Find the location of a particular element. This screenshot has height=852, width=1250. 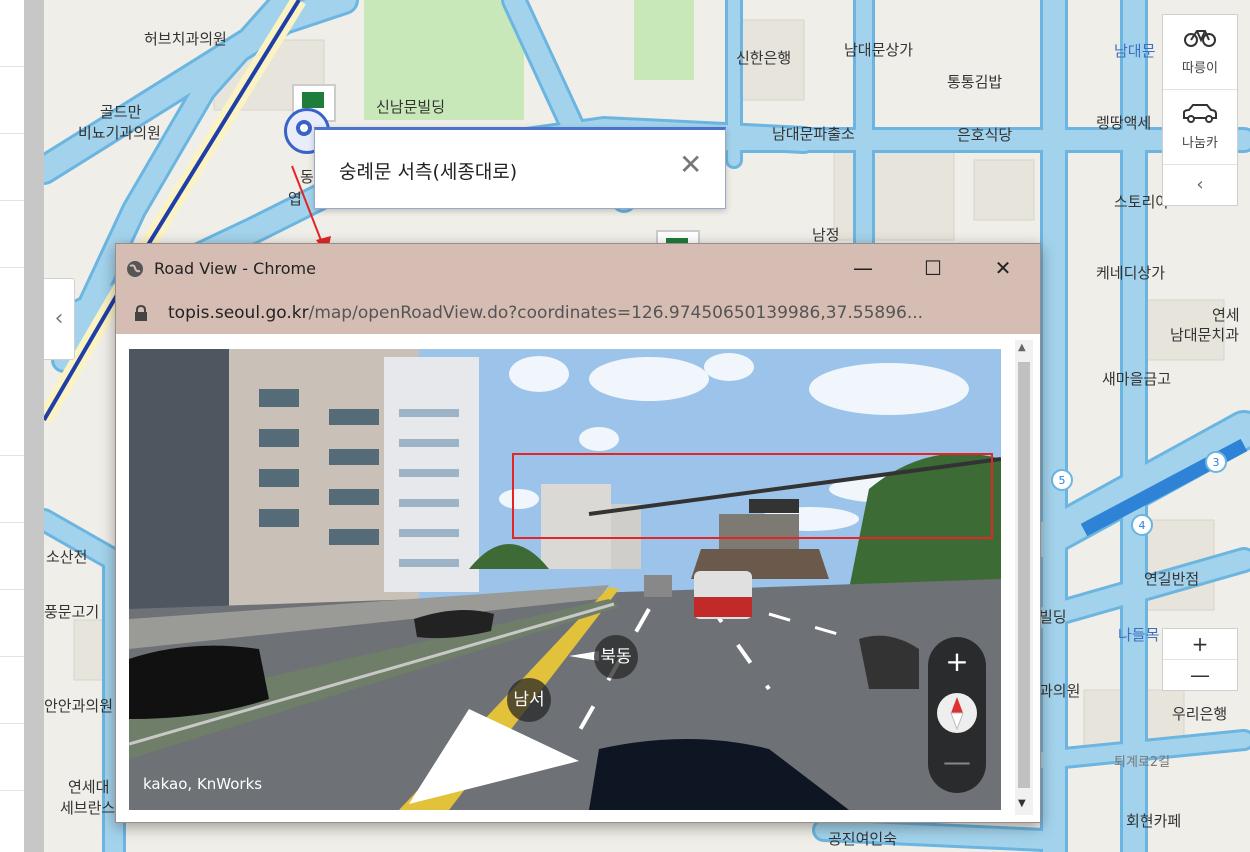

map-label: 골드만 is located at coordinates (121, 112).